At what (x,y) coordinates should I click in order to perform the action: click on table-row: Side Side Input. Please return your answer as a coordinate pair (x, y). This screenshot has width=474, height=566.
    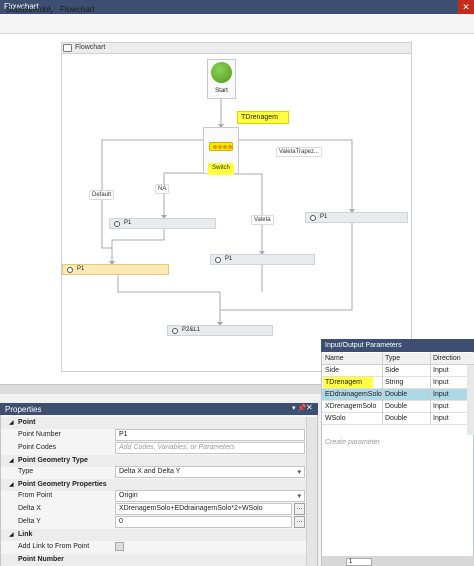
    Looking at the image, I should click on (395, 371).